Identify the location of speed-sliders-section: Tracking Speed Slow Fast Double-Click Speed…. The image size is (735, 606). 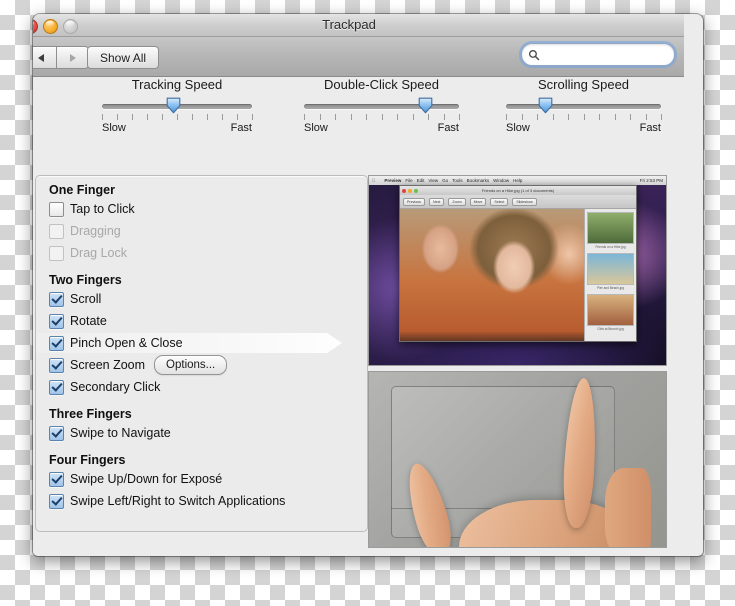
(358, 117).